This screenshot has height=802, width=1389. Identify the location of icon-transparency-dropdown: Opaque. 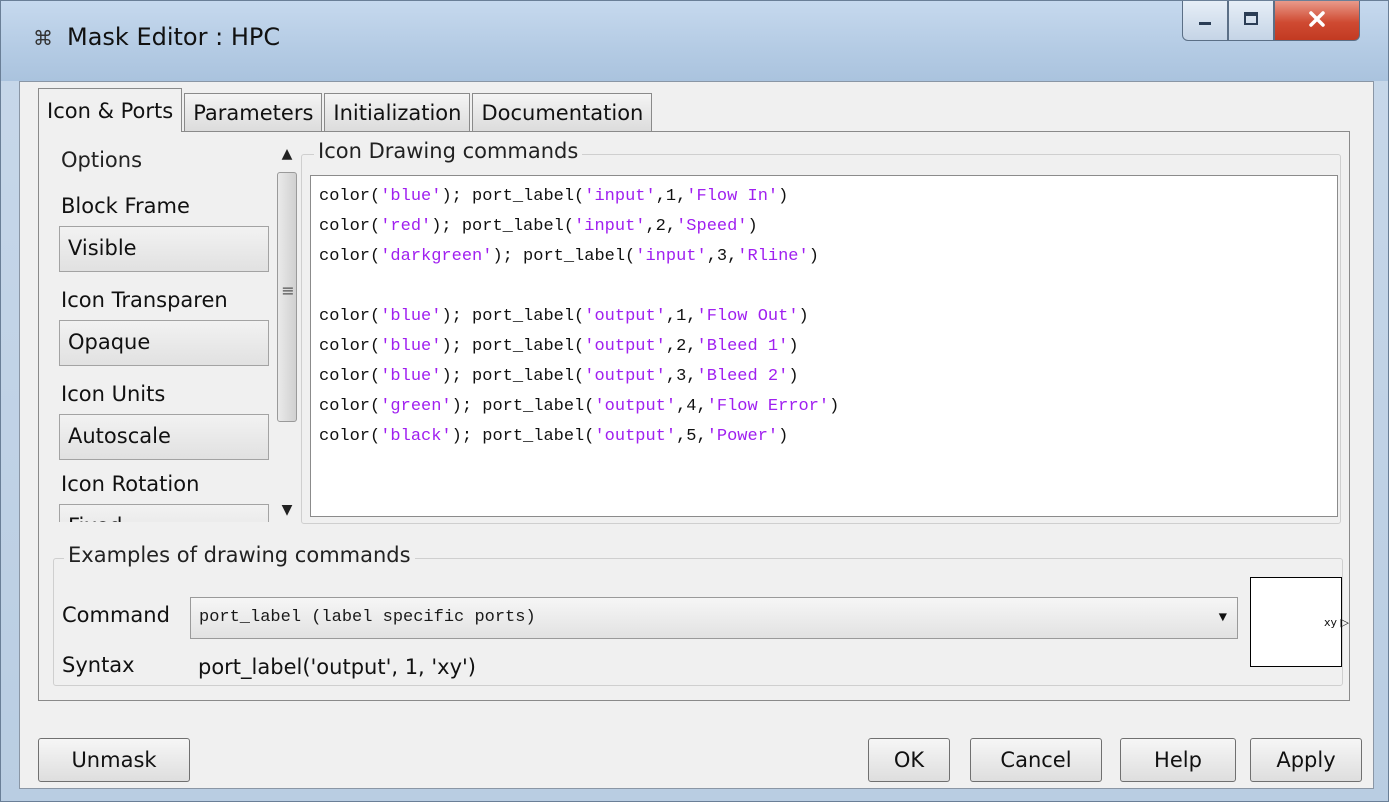
(164, 343).